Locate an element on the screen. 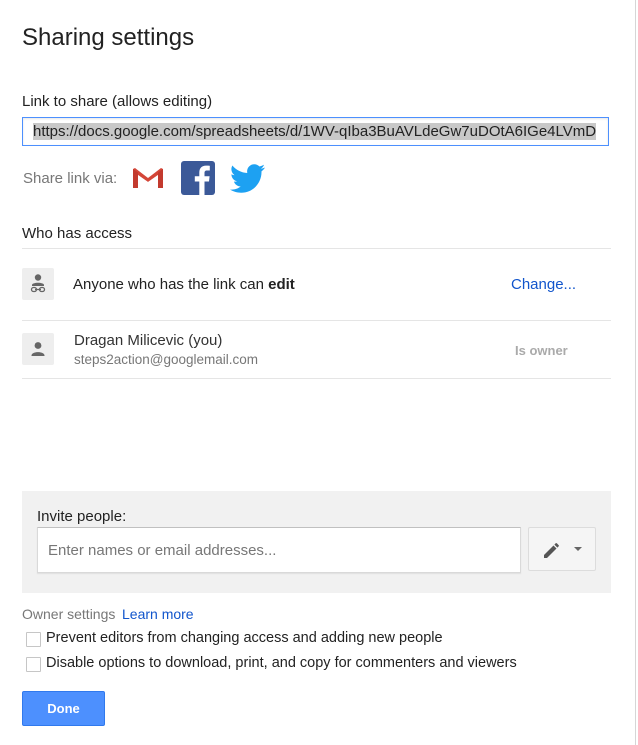  chevron-down-icon is located at coordinates (578, 549).